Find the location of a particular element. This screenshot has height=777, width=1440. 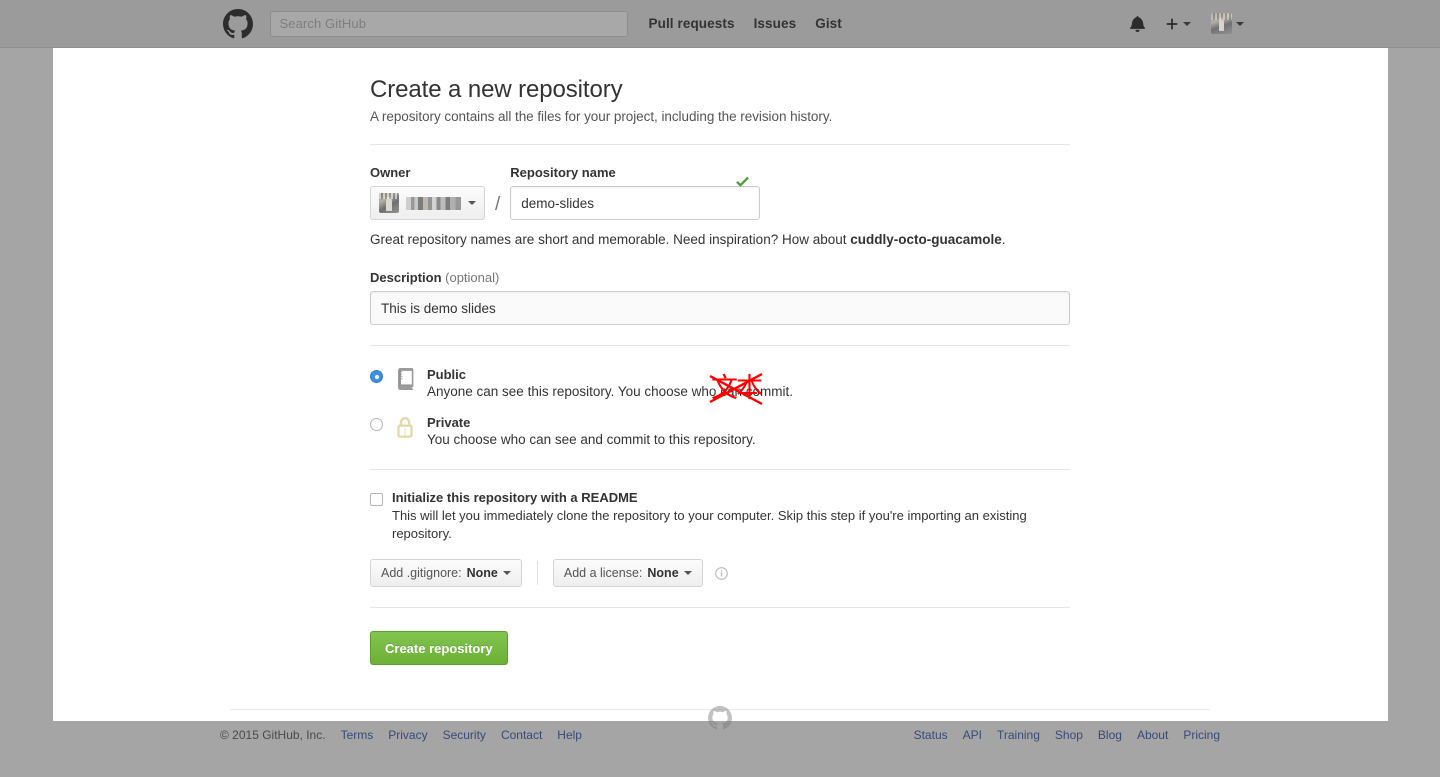

footer-link-security: Security is located at coordinates (464, 735).